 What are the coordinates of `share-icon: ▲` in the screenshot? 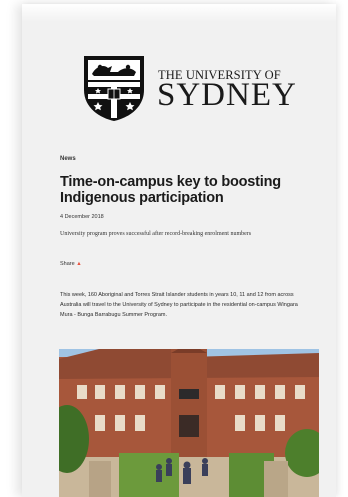 It's located at (78, 264).